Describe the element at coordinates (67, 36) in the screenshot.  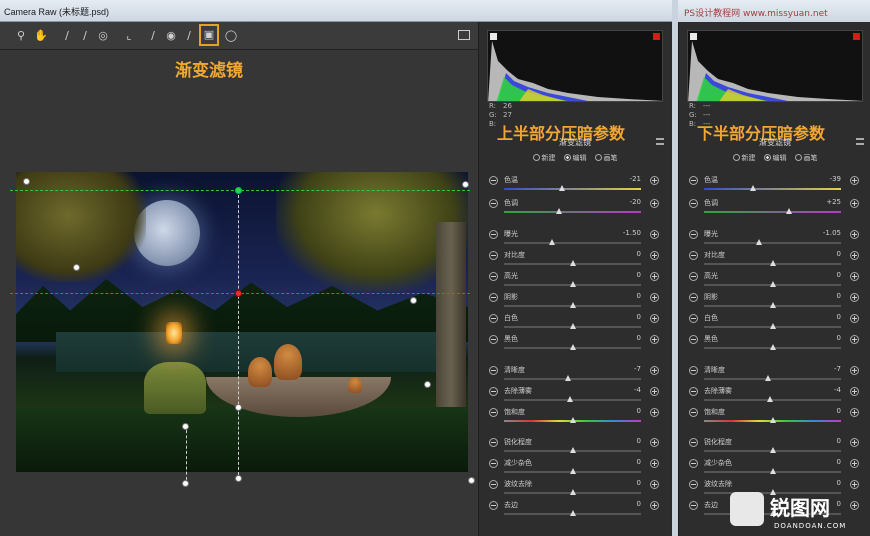
I see `eyedropper-icon: ∕` at that location.